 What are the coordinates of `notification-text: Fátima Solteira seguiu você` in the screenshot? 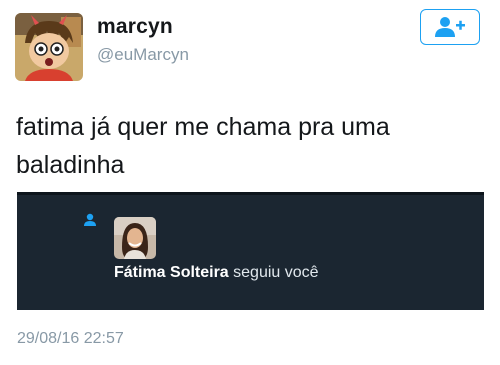 It's located at (216, 273).